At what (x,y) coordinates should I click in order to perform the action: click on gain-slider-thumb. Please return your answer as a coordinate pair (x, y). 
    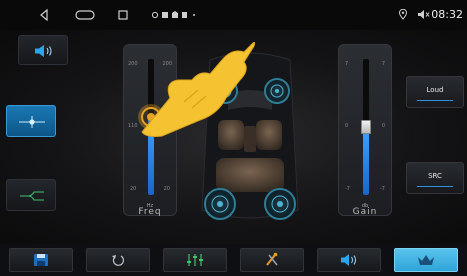
    Looking at the image, I should click on (366, 127).